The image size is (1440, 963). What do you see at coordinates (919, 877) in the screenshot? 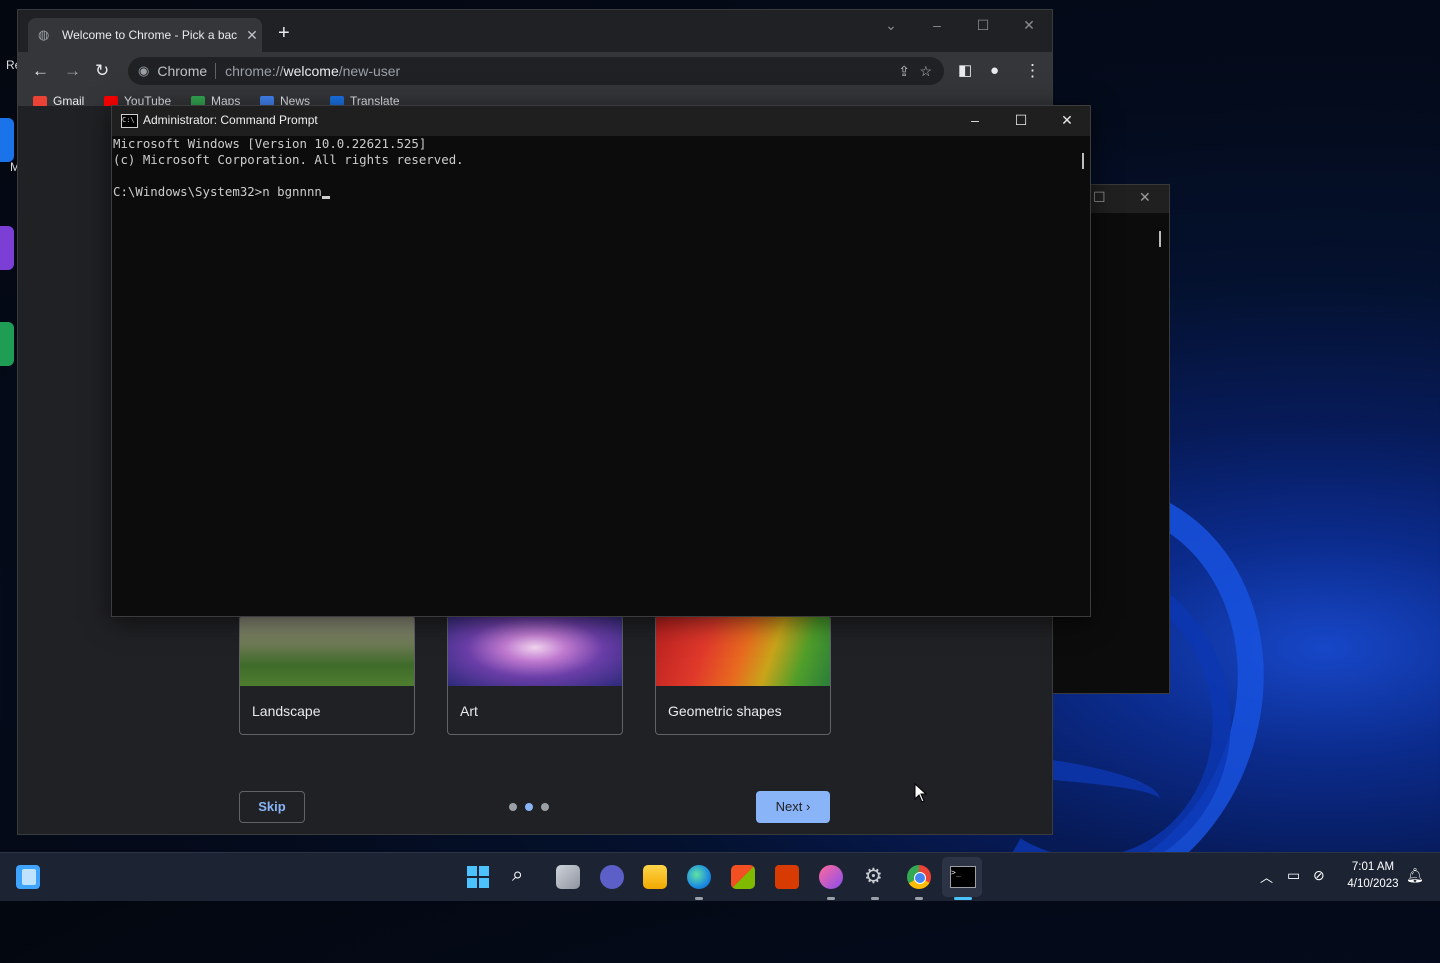
I see `chrome-icon` at bounding box center [919, 877].